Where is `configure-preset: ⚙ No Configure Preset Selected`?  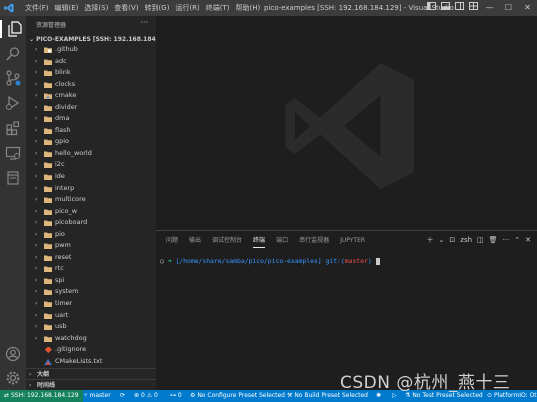
configure-preset: ⚙ No Configure Preset Selected is located at coordinates (237, 396).